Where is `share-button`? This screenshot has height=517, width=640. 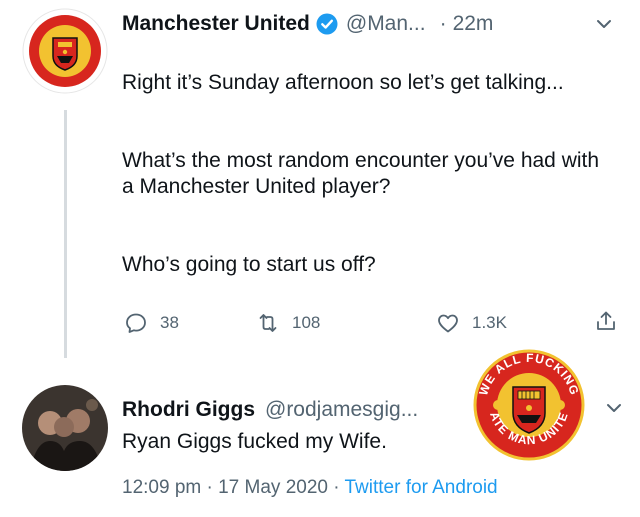
share-button is located at coordinates (612, 321).